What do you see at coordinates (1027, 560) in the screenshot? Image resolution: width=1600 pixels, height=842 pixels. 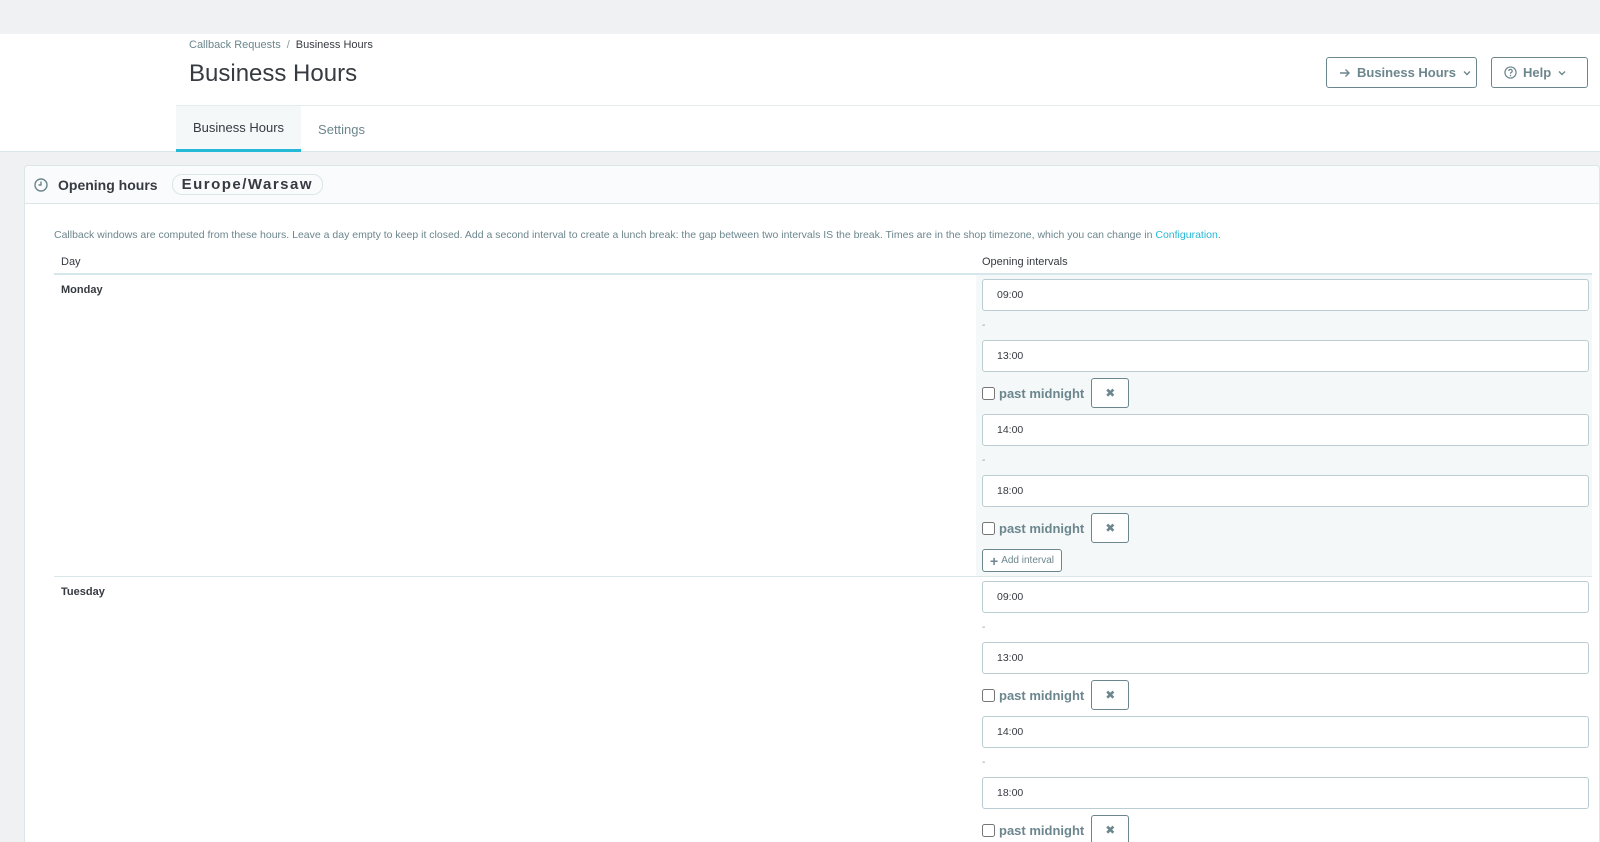 I see `add-interval-label: Add interval` at bounding box center [1027, 560].